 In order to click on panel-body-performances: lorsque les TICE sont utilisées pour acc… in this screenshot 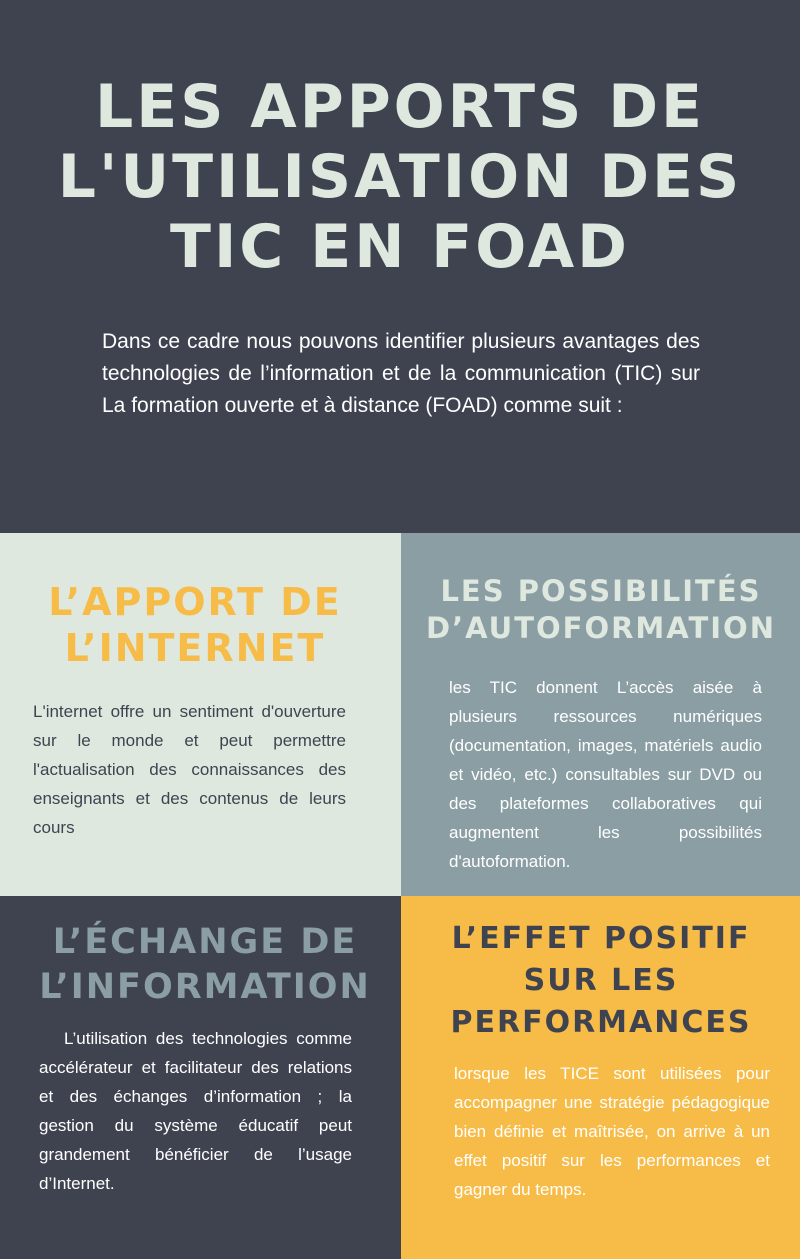, I will do `click(612, 1131)`.